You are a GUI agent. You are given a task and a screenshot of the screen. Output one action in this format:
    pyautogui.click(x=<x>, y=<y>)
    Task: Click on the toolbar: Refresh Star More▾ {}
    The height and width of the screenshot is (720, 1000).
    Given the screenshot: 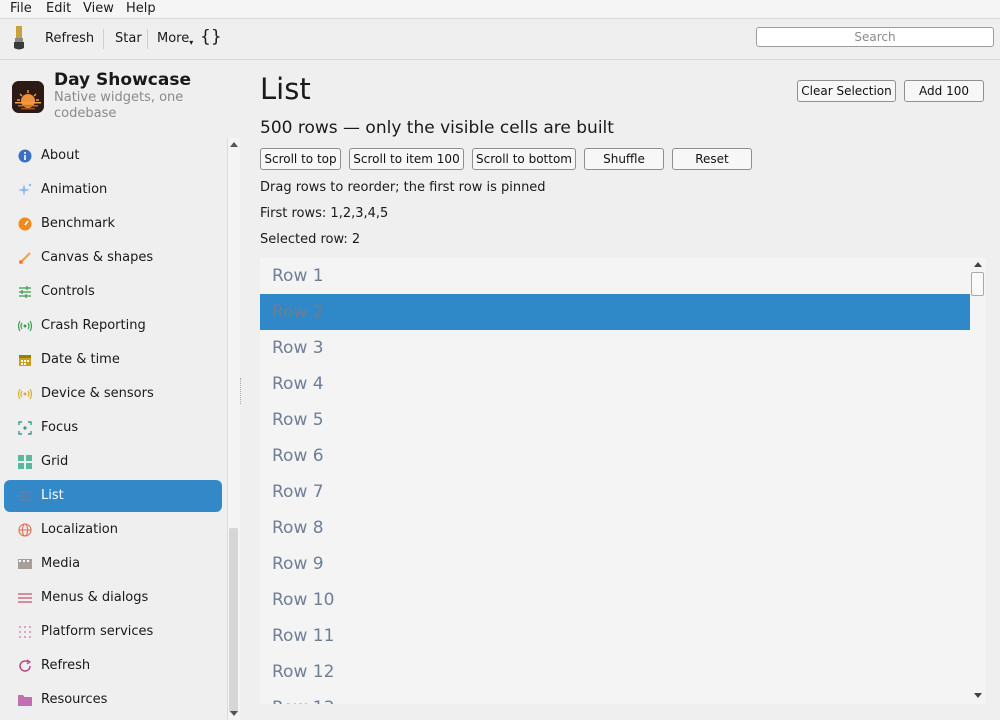 What is the action you would take?
    pyautogui.click(x=500, y=39)
    